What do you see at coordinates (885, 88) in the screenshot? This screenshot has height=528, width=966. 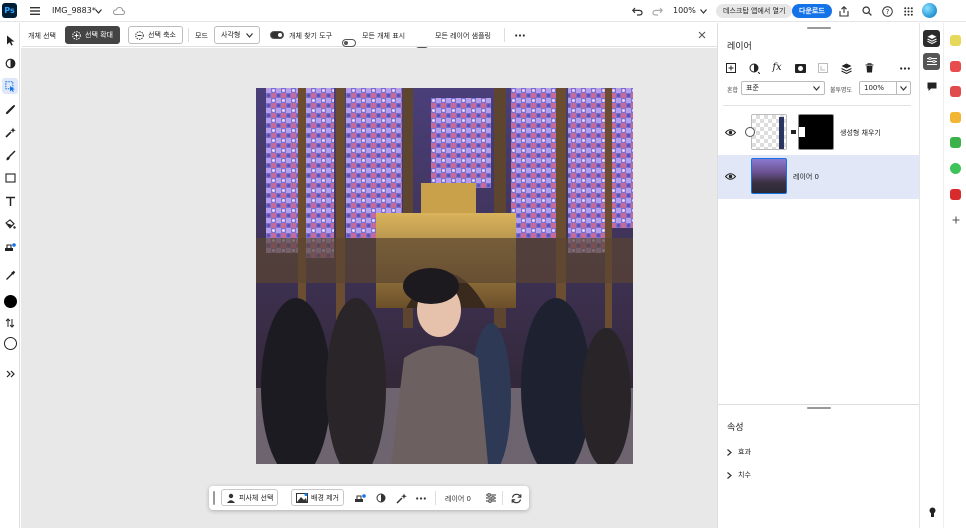 I see `opacity-field: 100%` at bounding box center [885, 88].